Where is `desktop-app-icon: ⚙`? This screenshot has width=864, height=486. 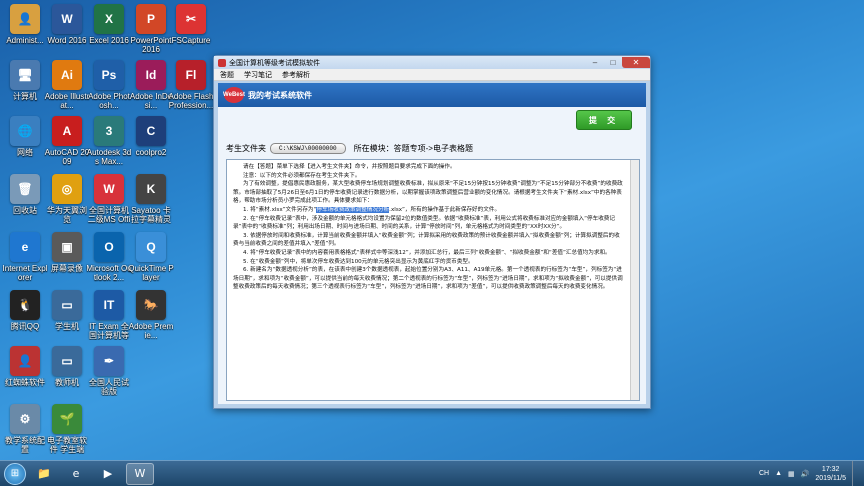 desktop-app-icon: ⚙ is located at coordinates (25, 419).